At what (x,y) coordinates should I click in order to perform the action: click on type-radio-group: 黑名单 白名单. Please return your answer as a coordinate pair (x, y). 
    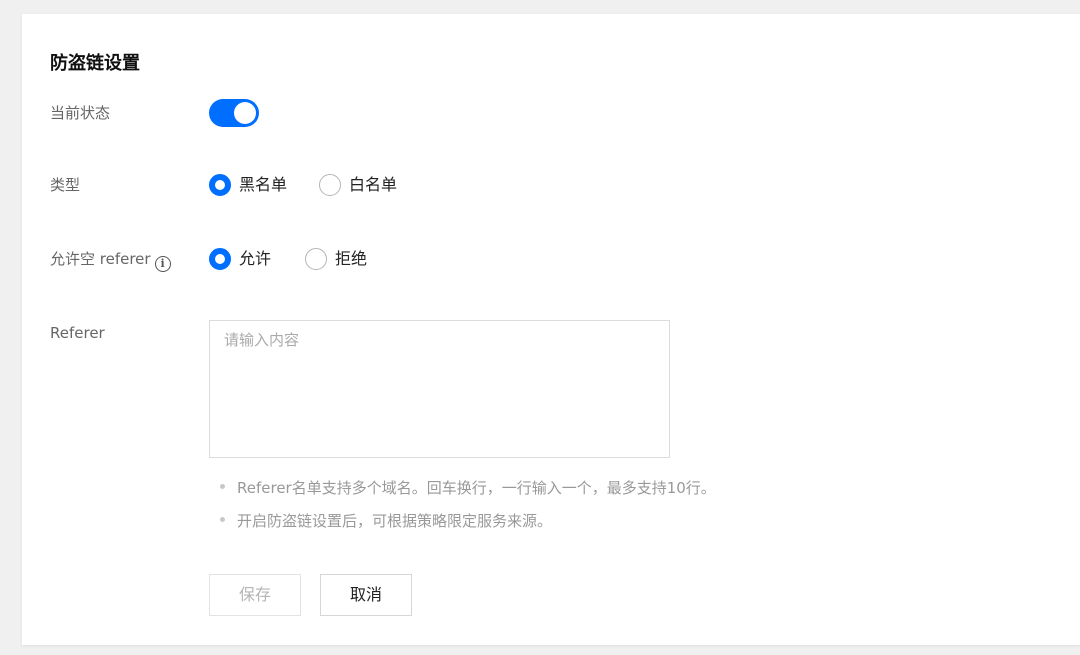
    Looking at the image, I should click on (319, 185).